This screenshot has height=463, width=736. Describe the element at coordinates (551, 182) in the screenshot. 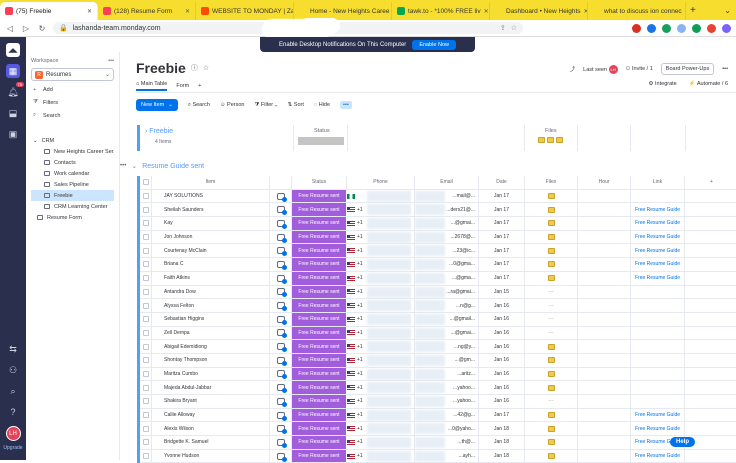

I see `column-header-files: Files` at that location.